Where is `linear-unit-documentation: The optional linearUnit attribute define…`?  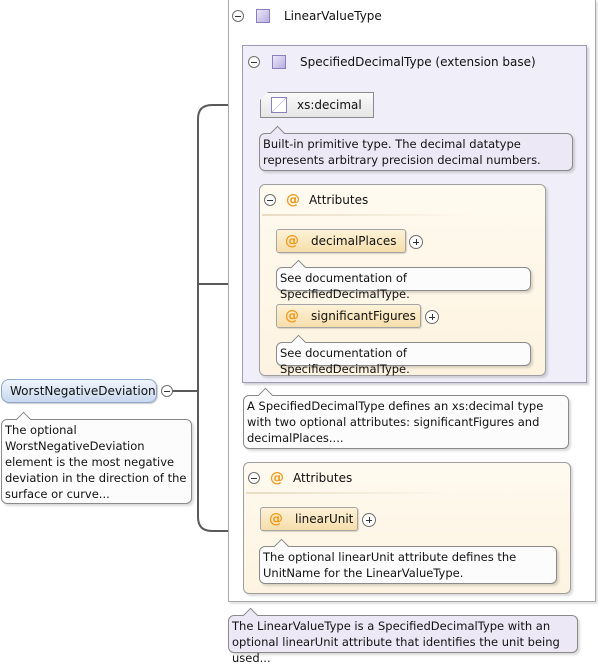
linear-unit-documentation: The optional linearUnit attribute define… is located at coordinates (408, 561).